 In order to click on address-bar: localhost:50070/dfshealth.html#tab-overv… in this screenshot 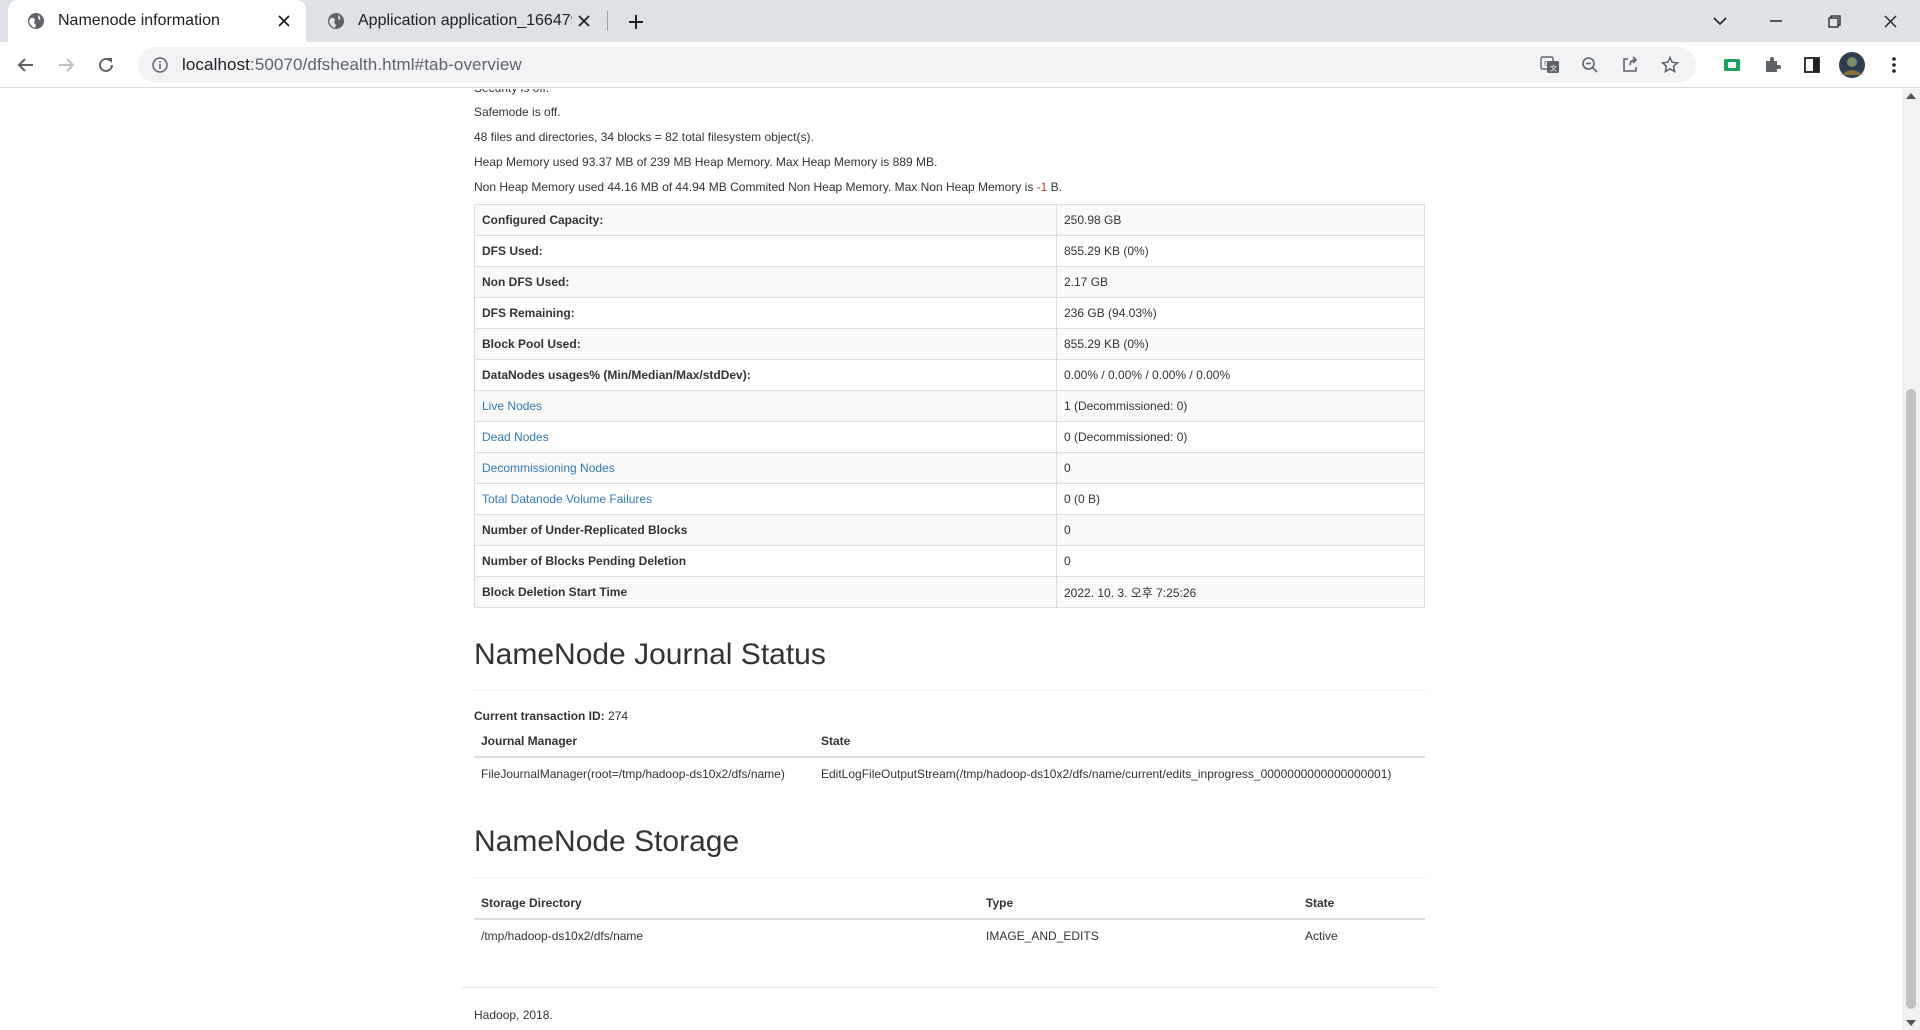, I will do `click(917, 65)`.